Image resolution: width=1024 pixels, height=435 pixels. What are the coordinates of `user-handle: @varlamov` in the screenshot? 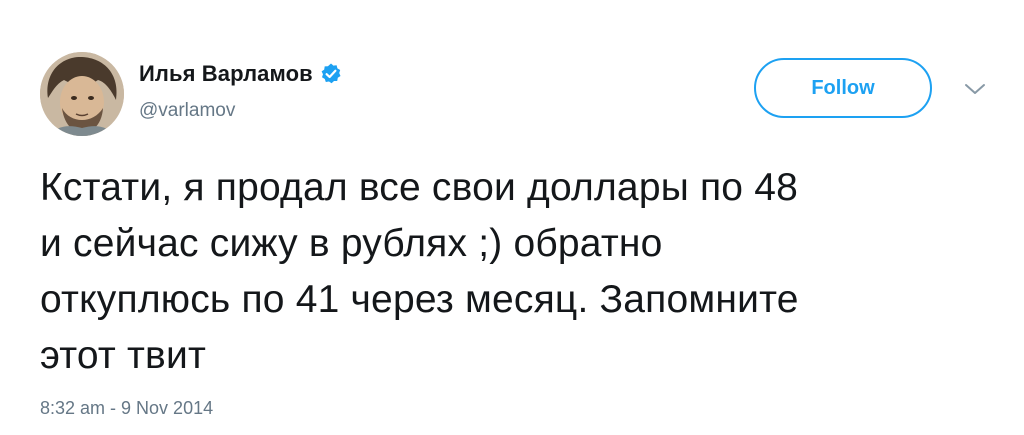 It's located at (187, 111).